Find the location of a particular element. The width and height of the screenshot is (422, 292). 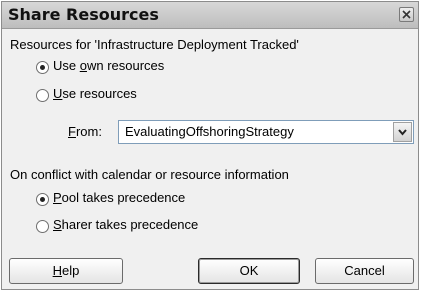

from-project-value: EvaluatingOffshoringStrategy is located at coordinates (209, 131).